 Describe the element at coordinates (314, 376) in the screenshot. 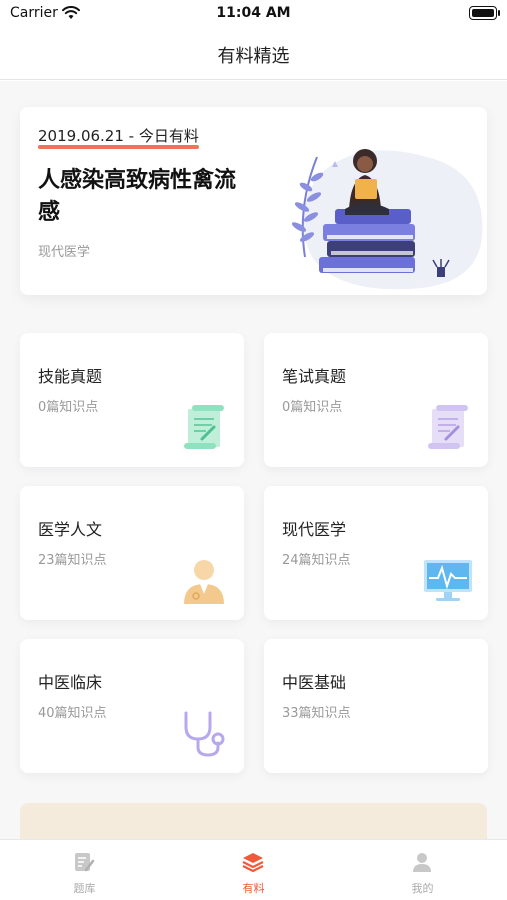

I see `category-title: 笔试真题` at that location.